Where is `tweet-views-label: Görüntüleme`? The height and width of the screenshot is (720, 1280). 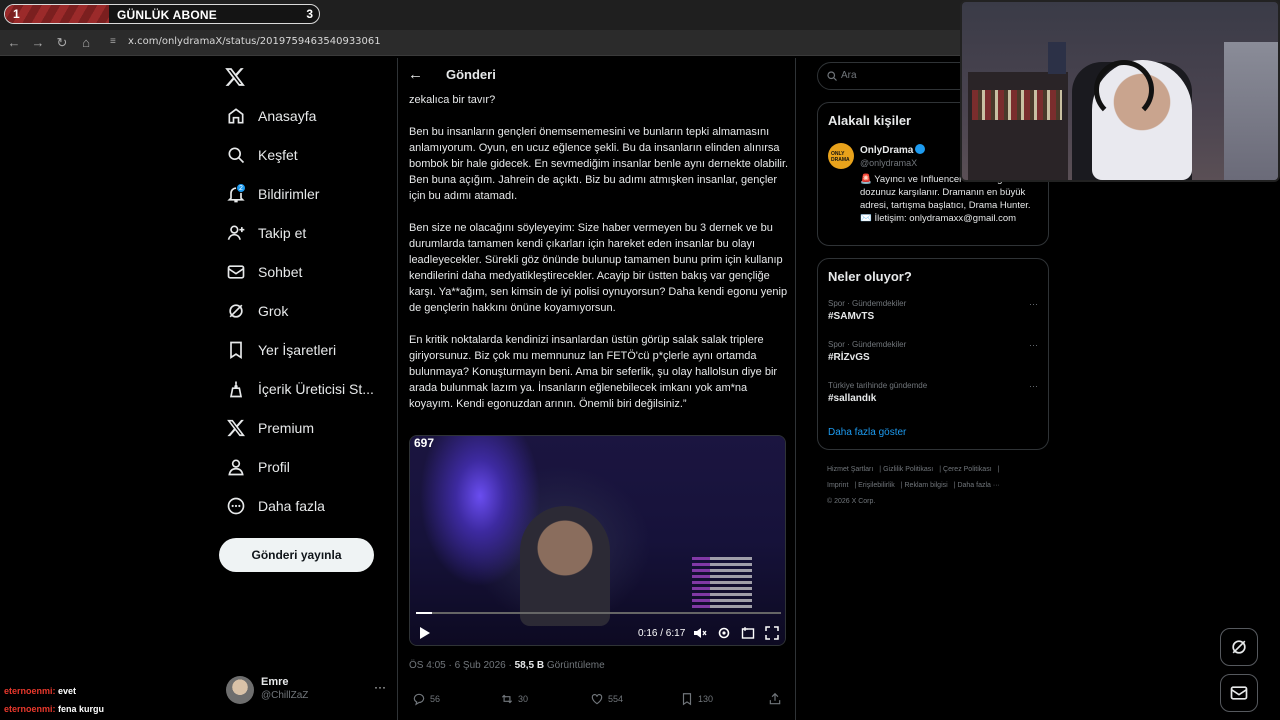 tweet-views-label: Görüntüleme is located at coordinates (574, 665).